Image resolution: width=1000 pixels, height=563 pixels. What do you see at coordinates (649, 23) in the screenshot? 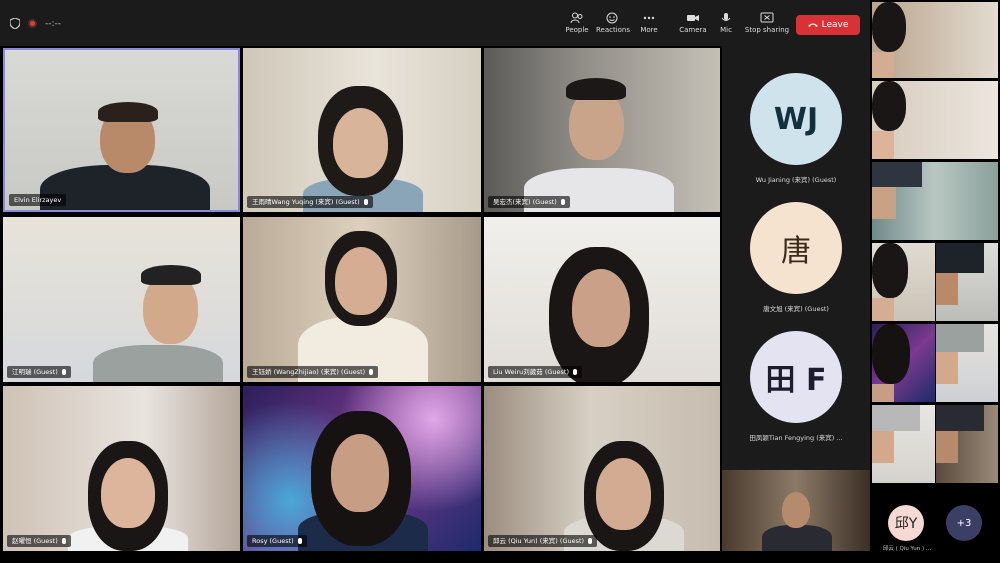
I see `more-button: More` at bounding box center [649, 23].